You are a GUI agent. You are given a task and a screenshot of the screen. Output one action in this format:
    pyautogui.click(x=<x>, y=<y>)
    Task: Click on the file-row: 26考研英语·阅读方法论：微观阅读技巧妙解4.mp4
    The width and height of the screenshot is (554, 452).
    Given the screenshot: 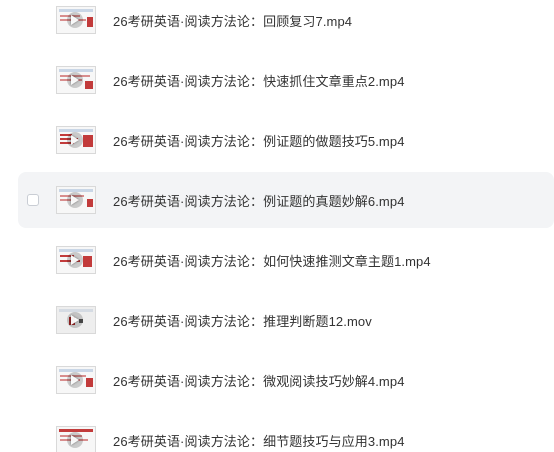 What is the action you would take?
    pyautogui.click(x=286, y=380)
    